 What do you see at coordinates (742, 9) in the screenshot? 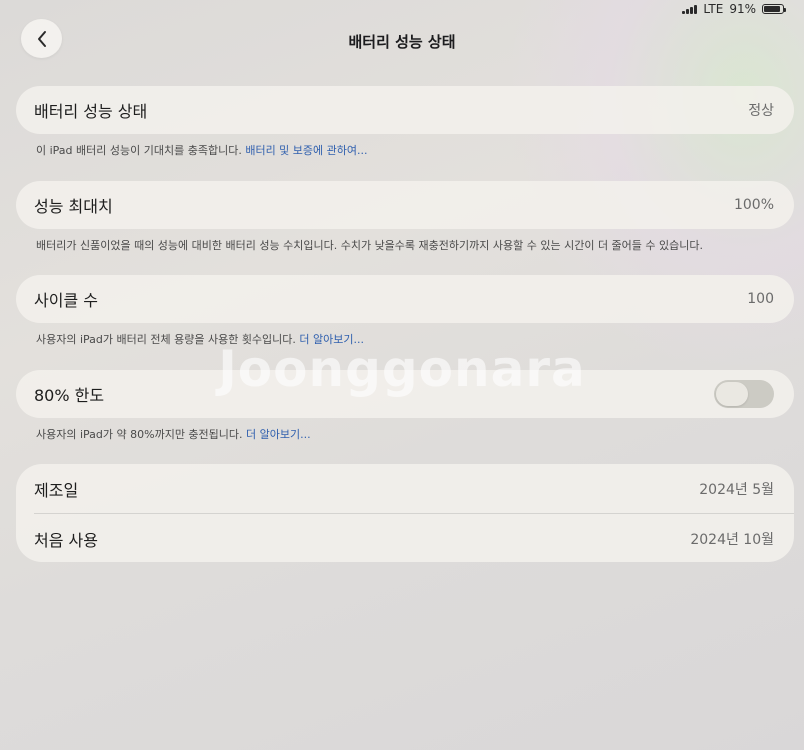
I see `battery-percent: 91%` at bounding box center [742, 9].